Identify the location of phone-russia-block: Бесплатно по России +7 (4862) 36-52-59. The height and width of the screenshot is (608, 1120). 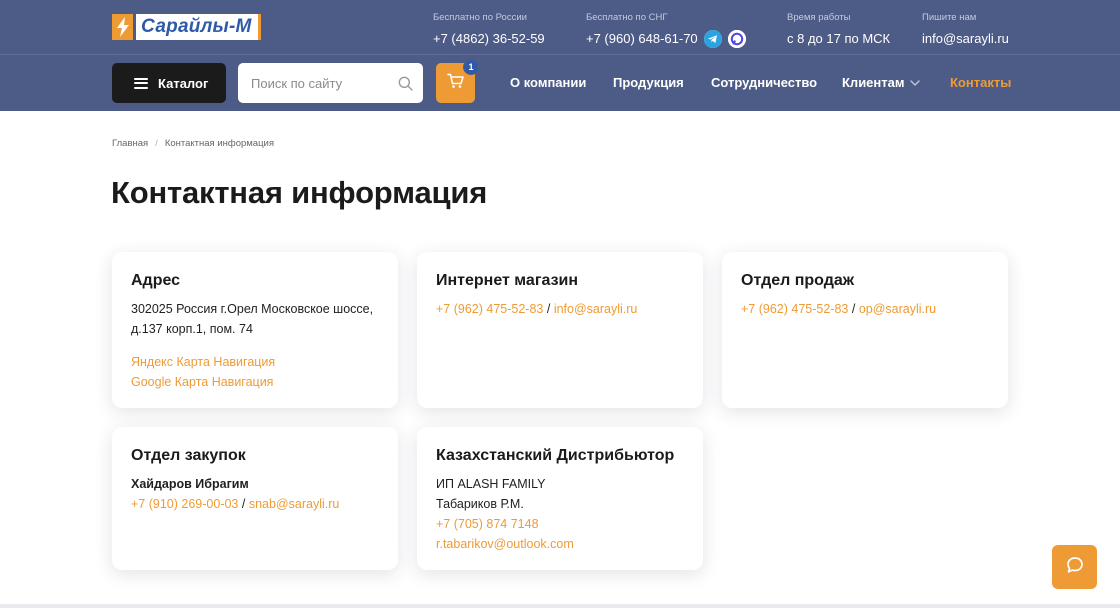
(489, 30).